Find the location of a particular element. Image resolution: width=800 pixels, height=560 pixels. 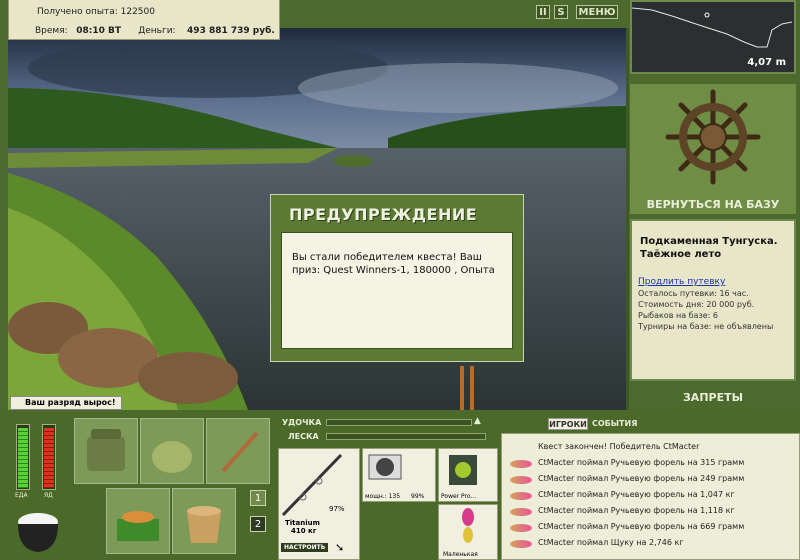

setup-button: НАСТРОИТЬ is located at coordinates (305, 547).